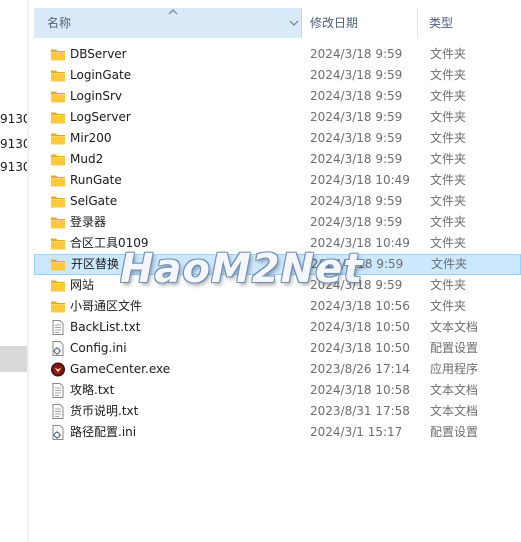 The width and height of the screenshot is (521, 542). What do you see at coordinates (106, 306) in the screenshot?
I see `file-name: 小哥通区文件` at bounding box center [106, 306].